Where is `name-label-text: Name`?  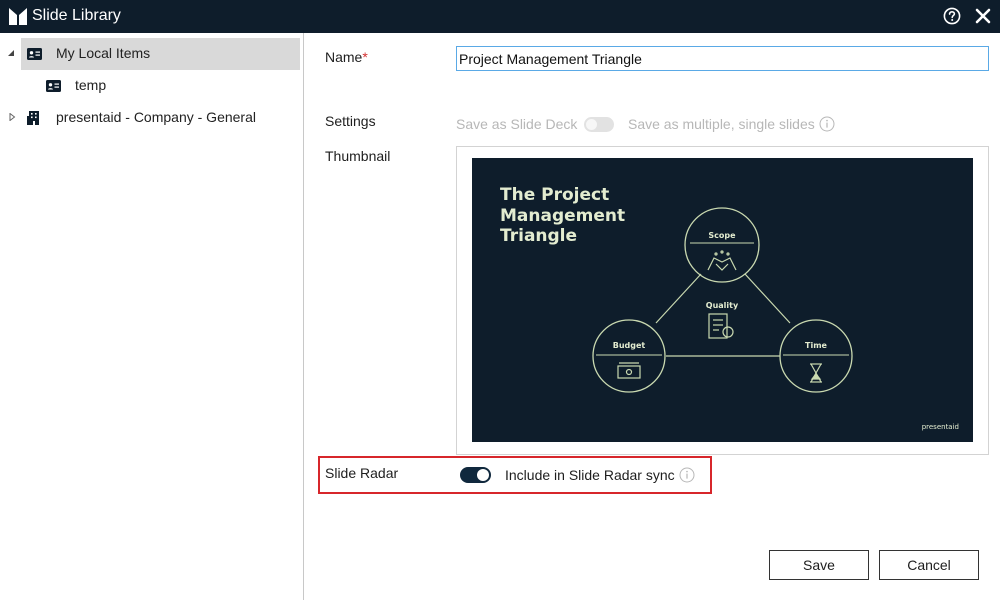
name-label-text: Name is located at coordinates (344, 57).